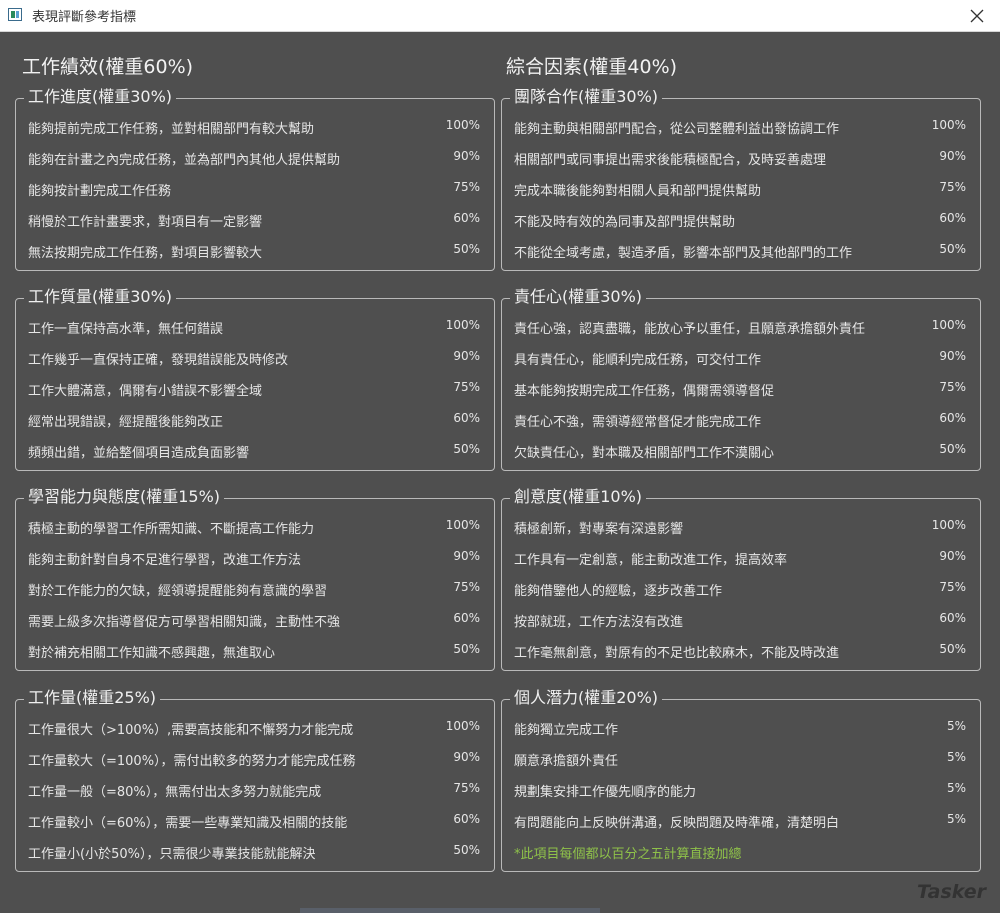  I want to click on list-item: 工作幾乎一直保持正確，發現錯誤能及時修改 90%, so click(256, 357).